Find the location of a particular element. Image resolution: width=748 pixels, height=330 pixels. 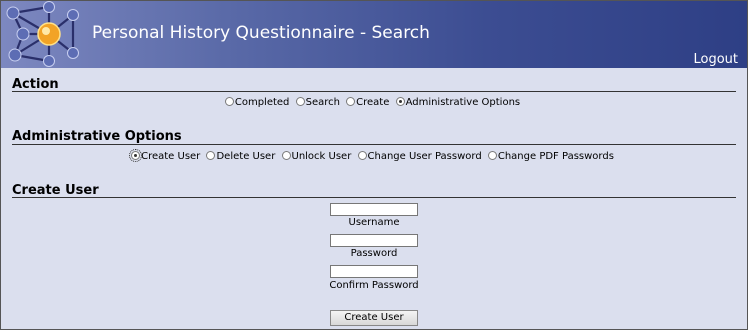

create-user-button: Create User is located at coordinates (374, 318).